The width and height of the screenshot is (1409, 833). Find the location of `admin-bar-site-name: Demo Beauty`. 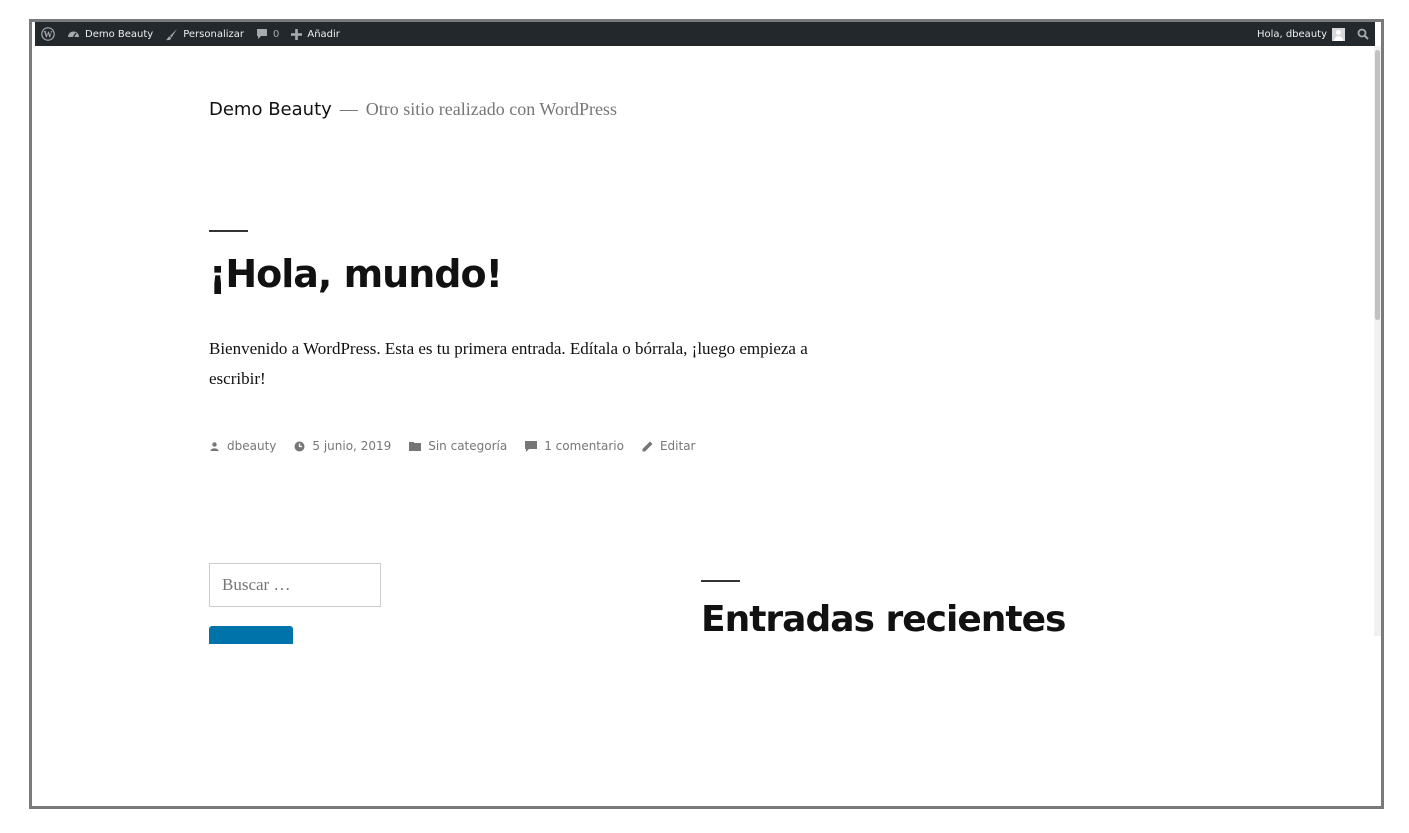

admin-bar-site-name: Demo Beauty is located at coordinates (110, 34).